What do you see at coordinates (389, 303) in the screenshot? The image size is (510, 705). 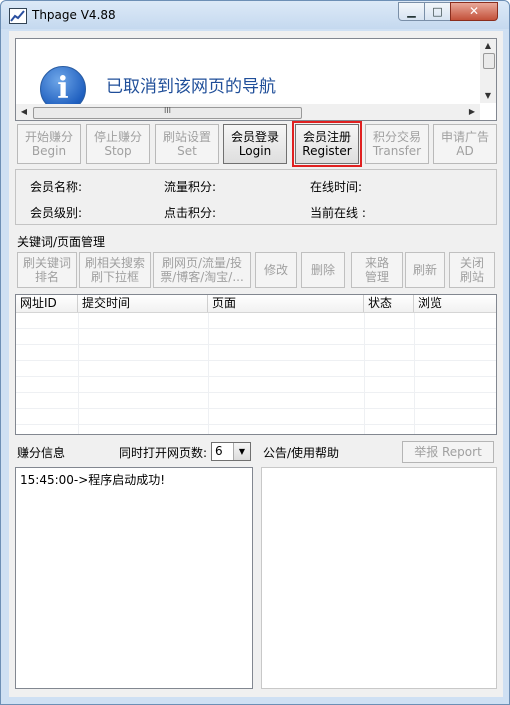 I see `column-status: 状态` at bounding box center [389, 303].